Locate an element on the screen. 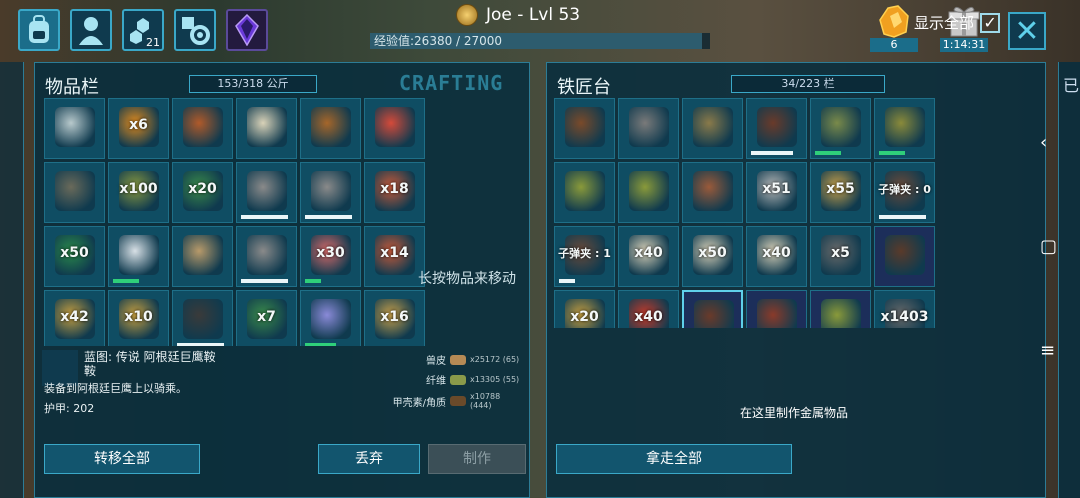  inventory-title: 物品栏 is located at coordinates (72, 87).